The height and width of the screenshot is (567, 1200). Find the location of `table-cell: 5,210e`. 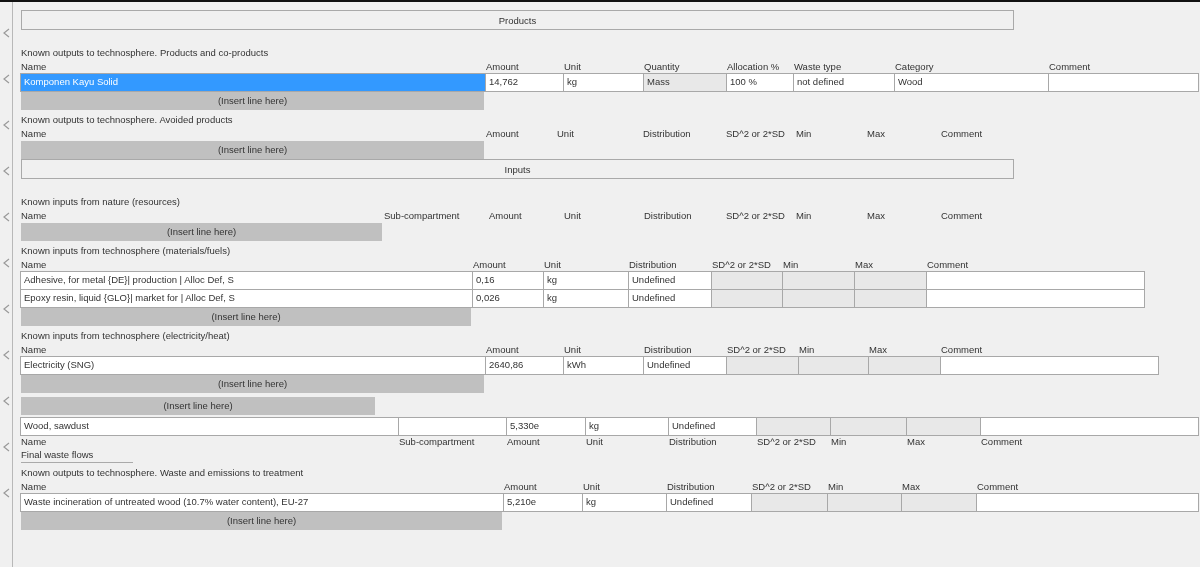

table-cell: 5,210e is located at coordinates (543, 502).